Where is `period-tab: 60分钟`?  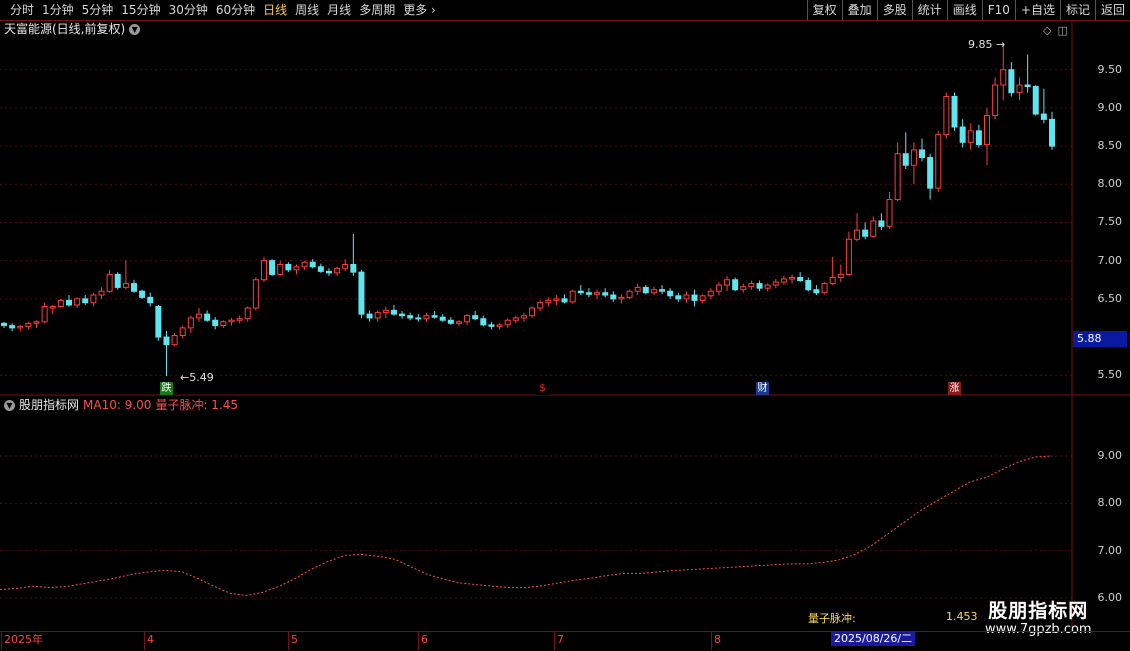 period-tab: 60分钟 is located at coordinates (235, 10).